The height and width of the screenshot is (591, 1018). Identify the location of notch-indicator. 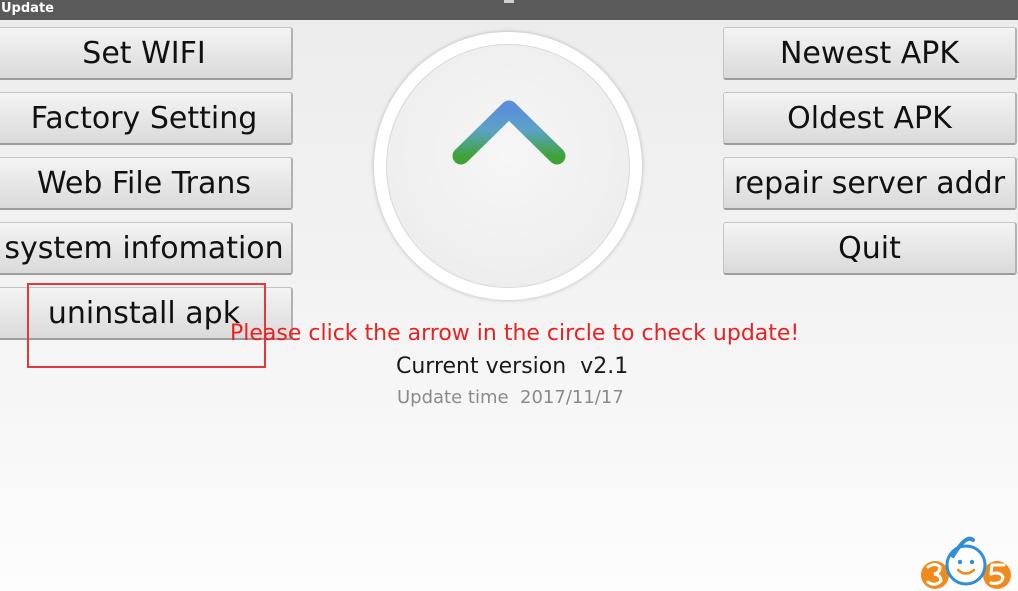
(509, 1).